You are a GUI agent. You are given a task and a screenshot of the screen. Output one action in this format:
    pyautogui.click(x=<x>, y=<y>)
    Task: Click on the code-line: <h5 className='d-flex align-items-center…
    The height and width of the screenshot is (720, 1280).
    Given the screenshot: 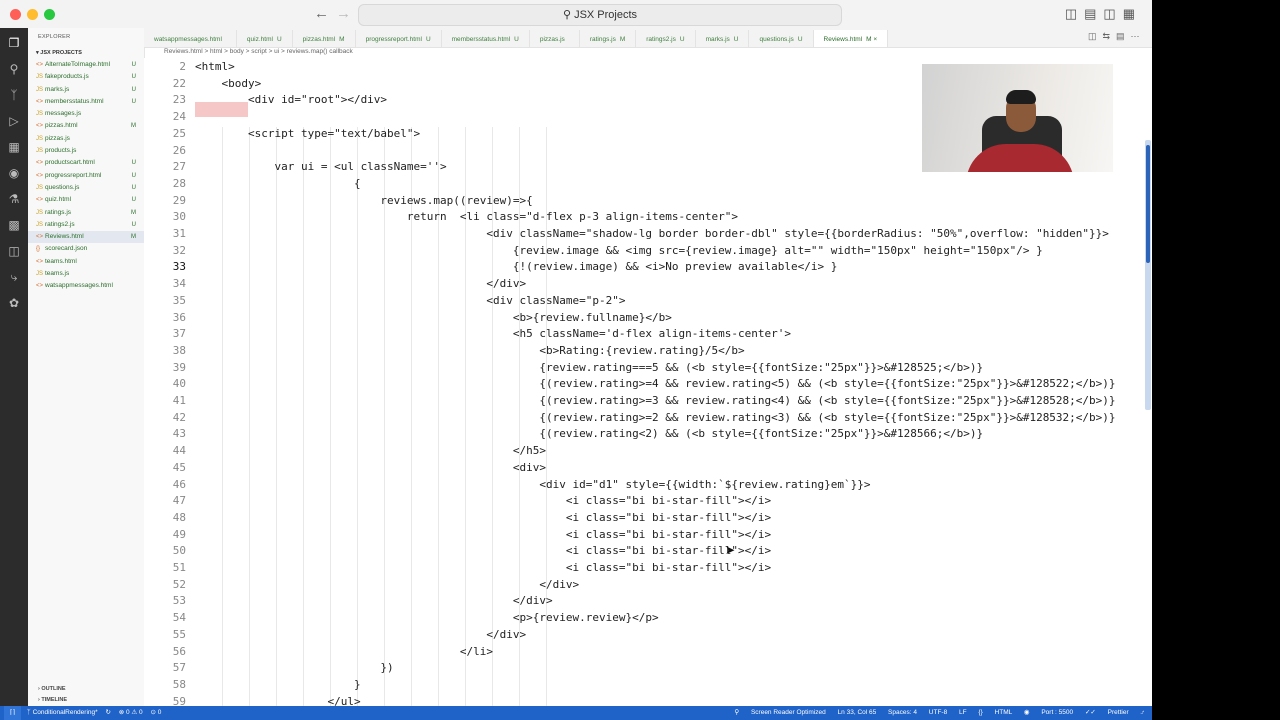 What is the action you would take?
    pyautogui.click(x=493, y=333)
    